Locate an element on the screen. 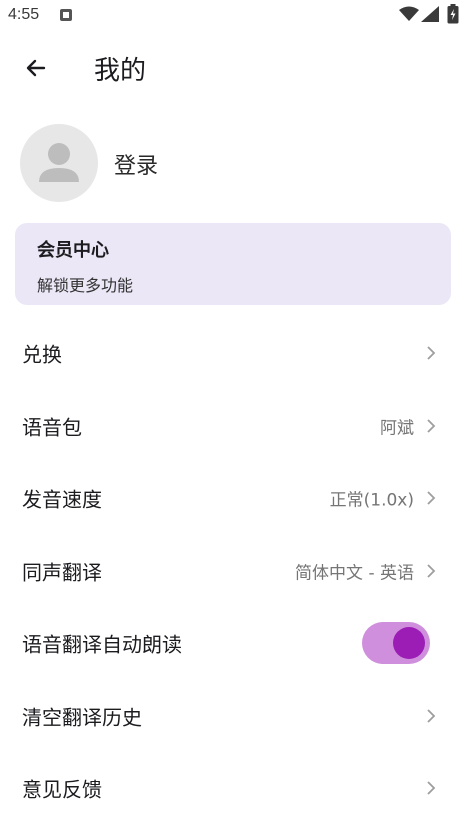 The height and width of the screenshot is (830, 466). arrow-left-icon is located at coordinates (36, 68).